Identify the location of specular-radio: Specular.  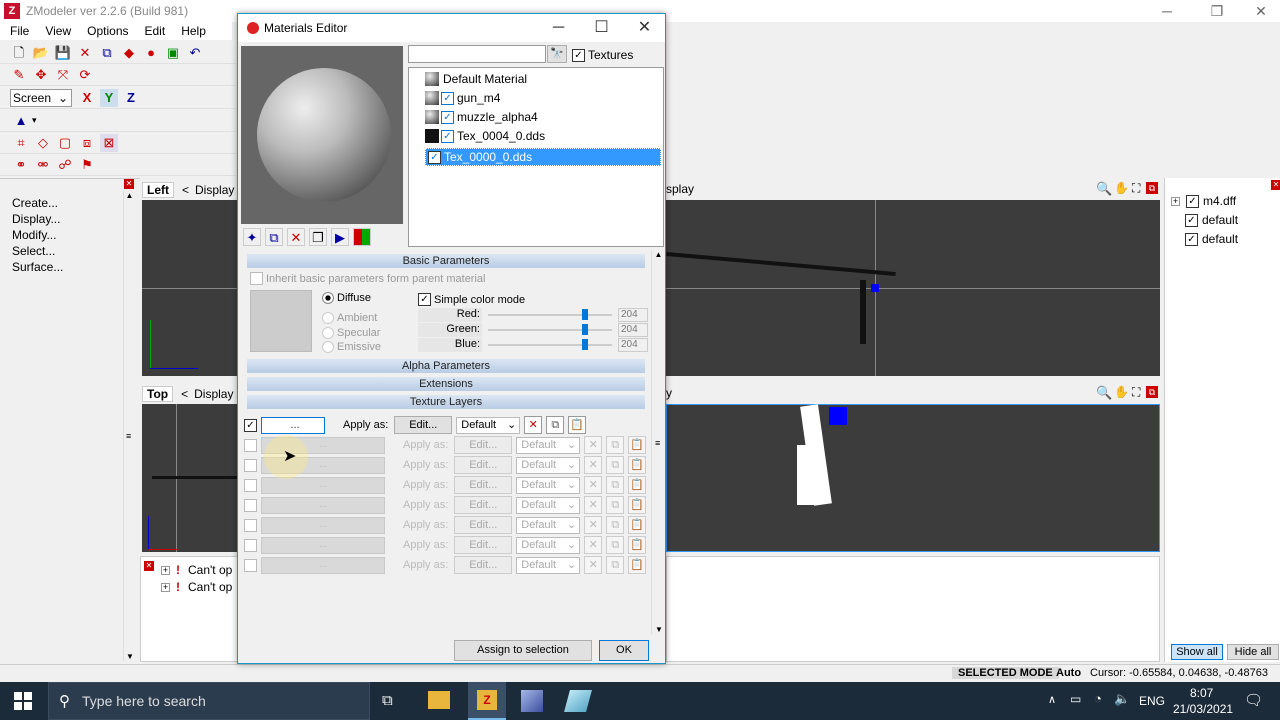
(351, 333).